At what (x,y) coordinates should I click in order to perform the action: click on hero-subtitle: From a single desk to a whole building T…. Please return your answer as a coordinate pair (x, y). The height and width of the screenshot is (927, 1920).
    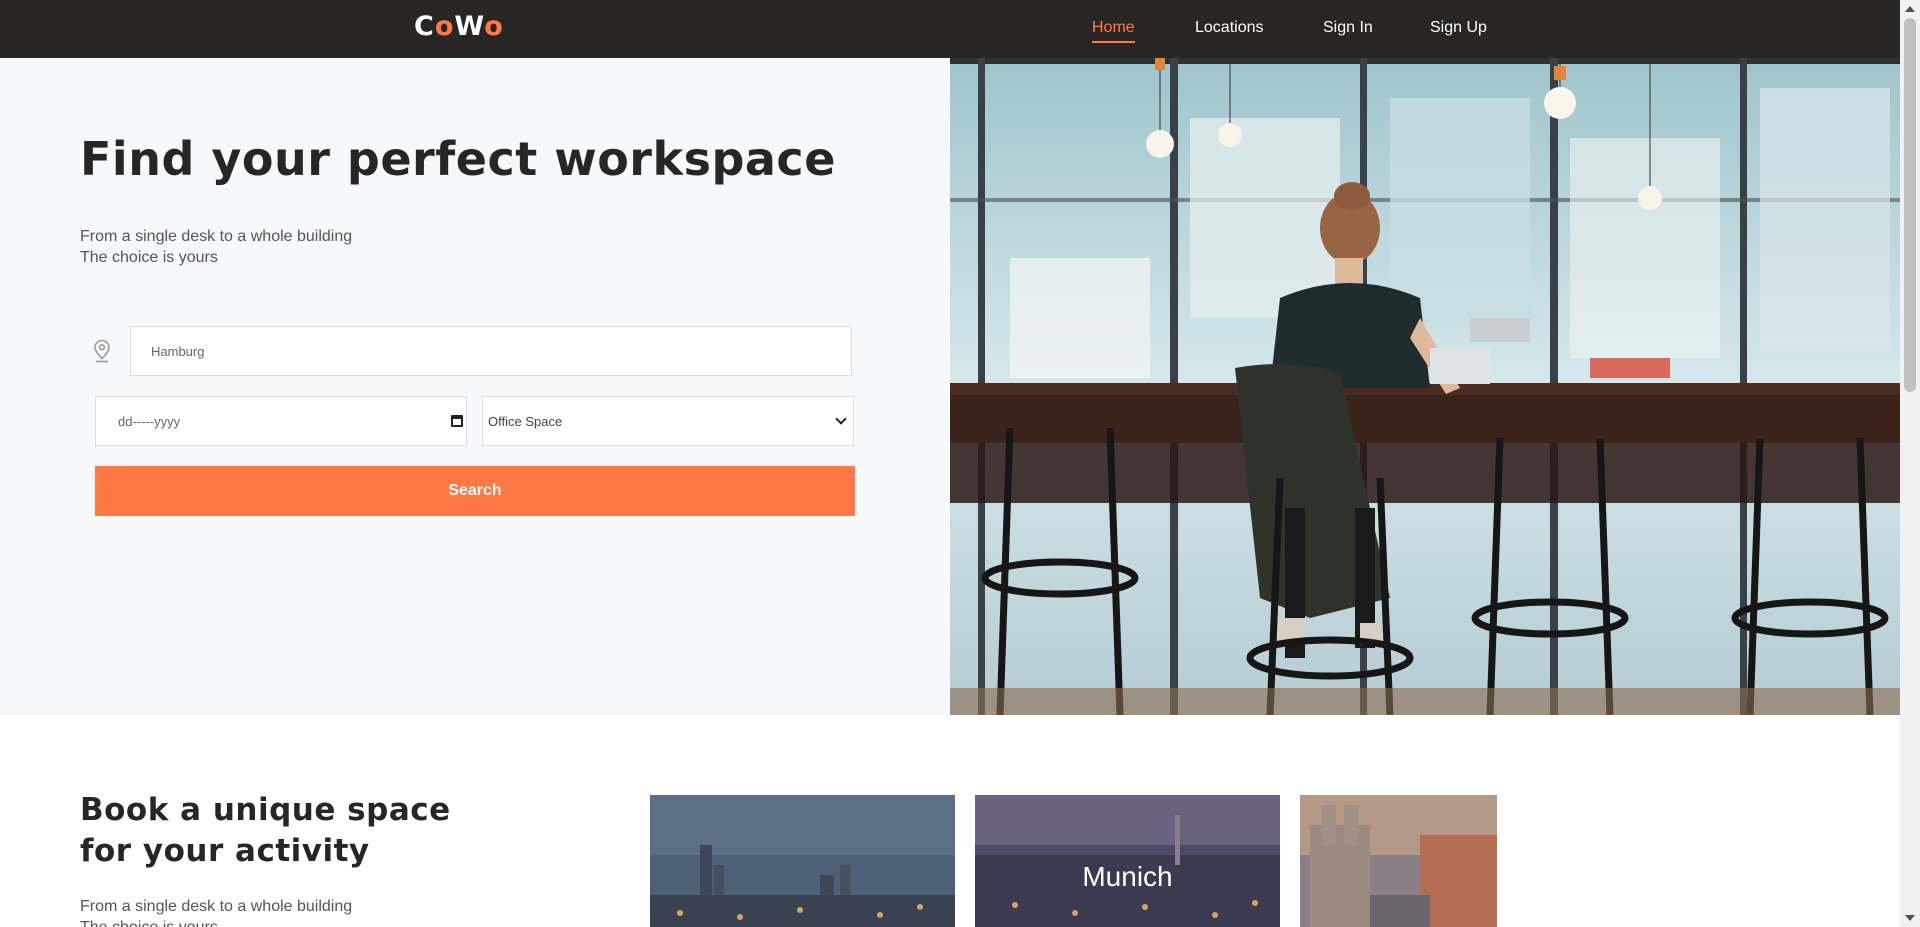
    Looking at the image, I should click on (216, 247).